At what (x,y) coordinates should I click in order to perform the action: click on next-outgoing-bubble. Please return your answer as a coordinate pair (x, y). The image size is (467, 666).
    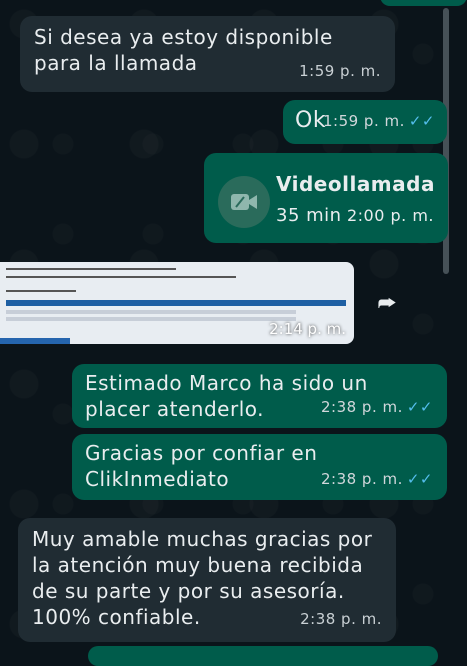
    Looking at the image, I should click on (263, 656).